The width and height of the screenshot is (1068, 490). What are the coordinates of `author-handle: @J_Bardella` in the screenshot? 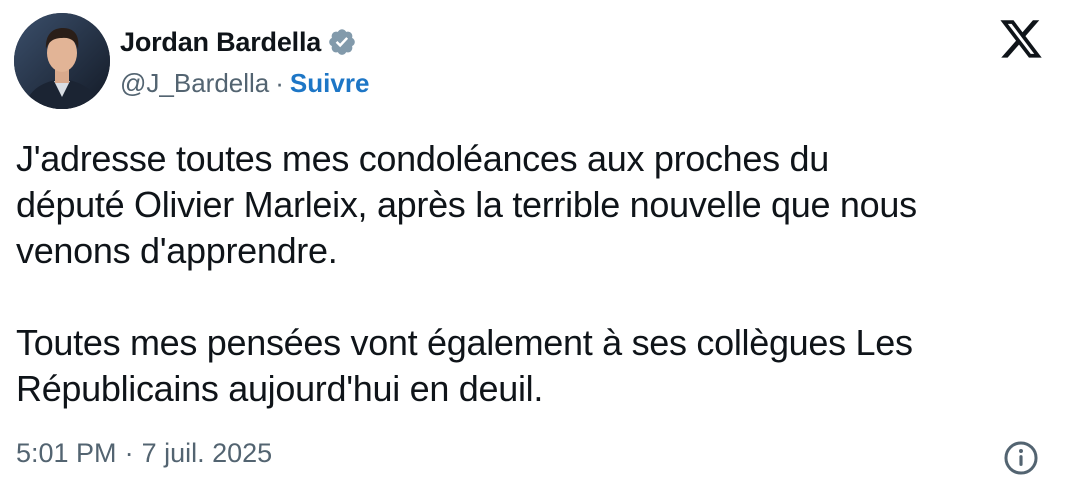 It's located at (194, 83).